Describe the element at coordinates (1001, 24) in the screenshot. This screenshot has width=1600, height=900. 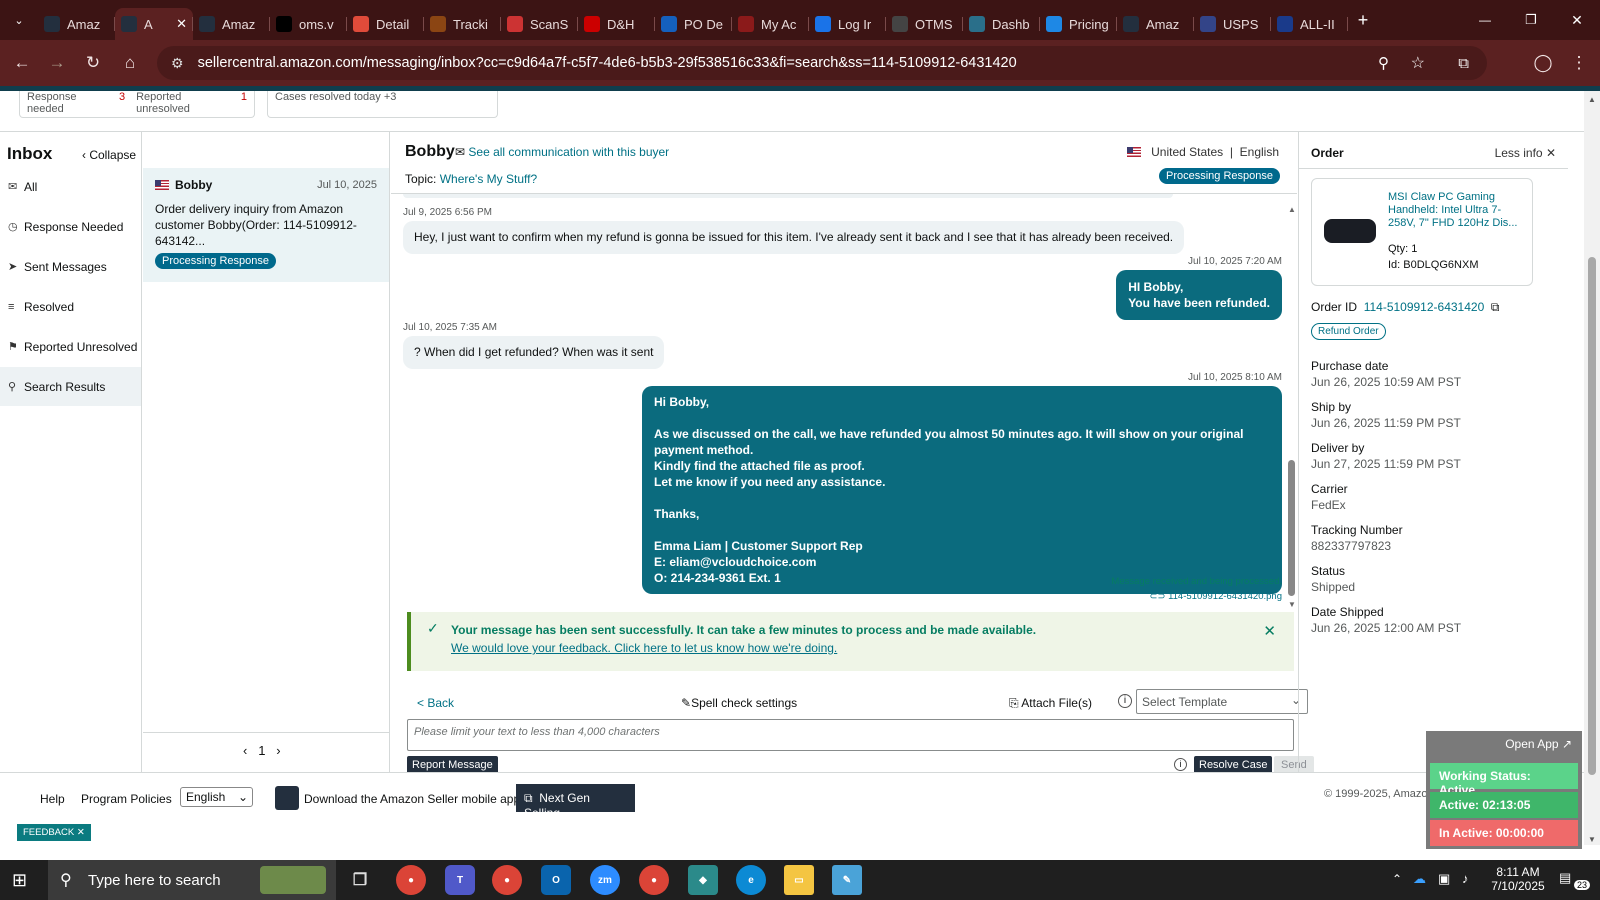
I see `browser-tab: Dashb` at that location.